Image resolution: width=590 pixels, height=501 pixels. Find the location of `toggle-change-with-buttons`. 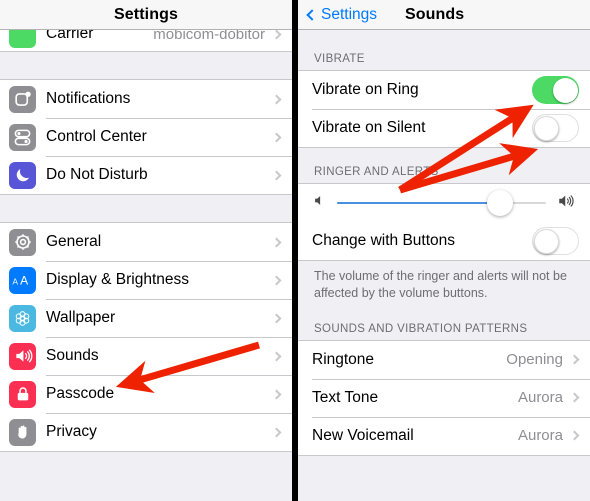

toggle-change-with-buttons is located at coordinates (555, 241).